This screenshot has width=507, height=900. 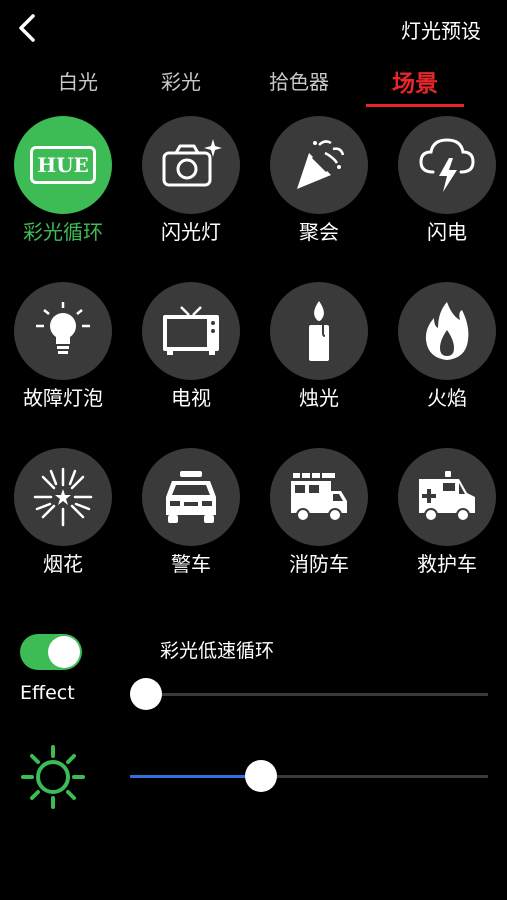 What do you see at coordinates (63, 564) in the screenshot?
I see `scene-label: 烟花` at bounding box center [63, 564].